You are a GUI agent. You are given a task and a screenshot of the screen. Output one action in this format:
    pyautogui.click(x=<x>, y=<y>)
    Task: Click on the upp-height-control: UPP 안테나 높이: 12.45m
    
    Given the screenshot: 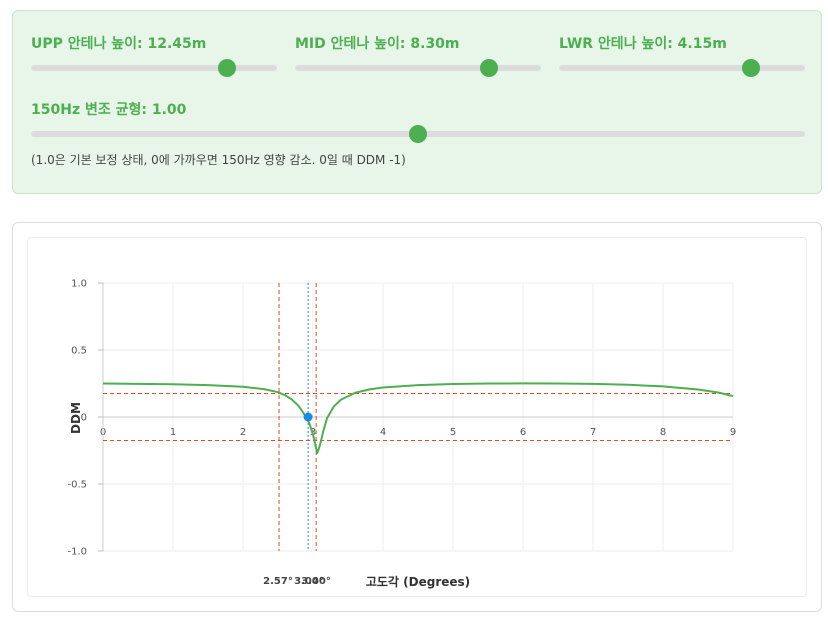 What is the action you would take?
    pyautogui.click(x=154, y=56)
    